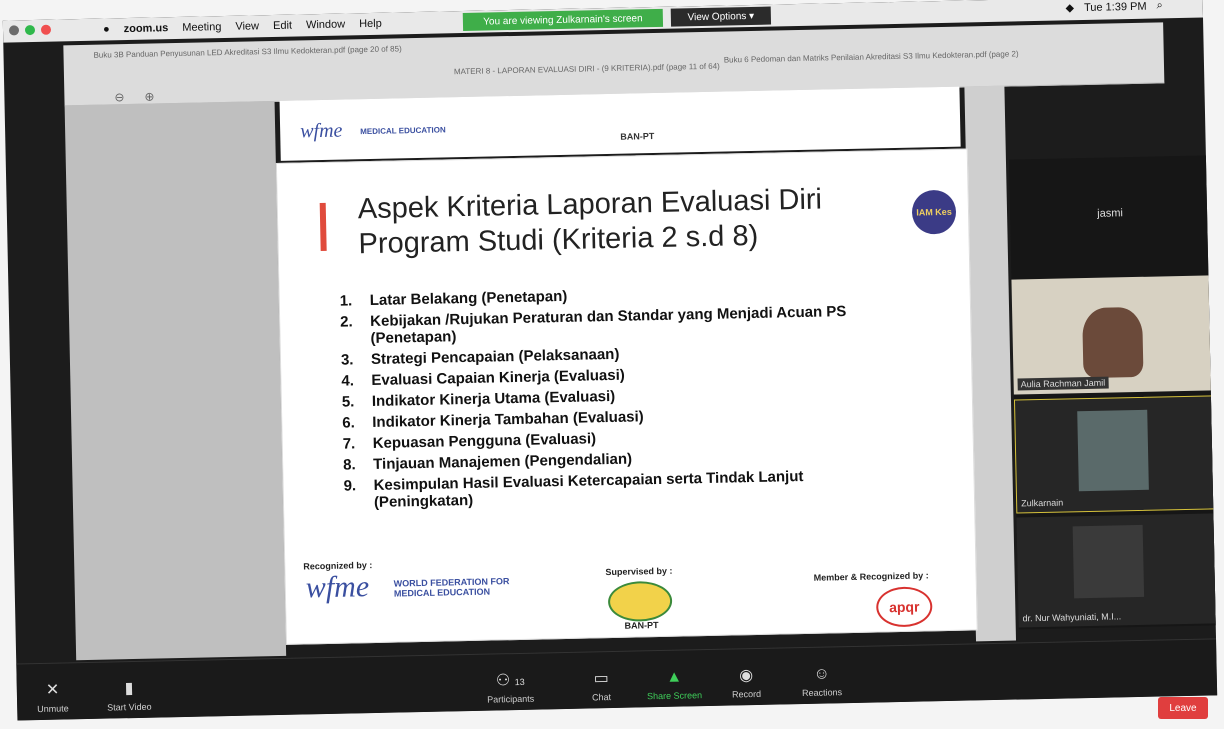 Image resolution: width=1224 pixels, height=729 pixels. I want to click on wfme-logo: wfme, so click(337, 587).